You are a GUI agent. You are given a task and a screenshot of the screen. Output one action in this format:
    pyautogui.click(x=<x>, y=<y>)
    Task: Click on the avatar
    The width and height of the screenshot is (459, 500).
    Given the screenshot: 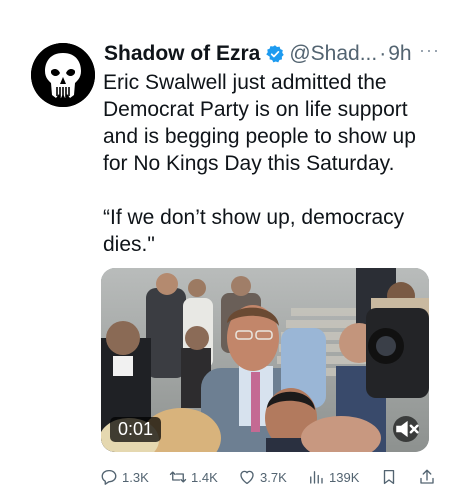 What is the action you would take?
    pyautogui.click(x=63, y=75)
    